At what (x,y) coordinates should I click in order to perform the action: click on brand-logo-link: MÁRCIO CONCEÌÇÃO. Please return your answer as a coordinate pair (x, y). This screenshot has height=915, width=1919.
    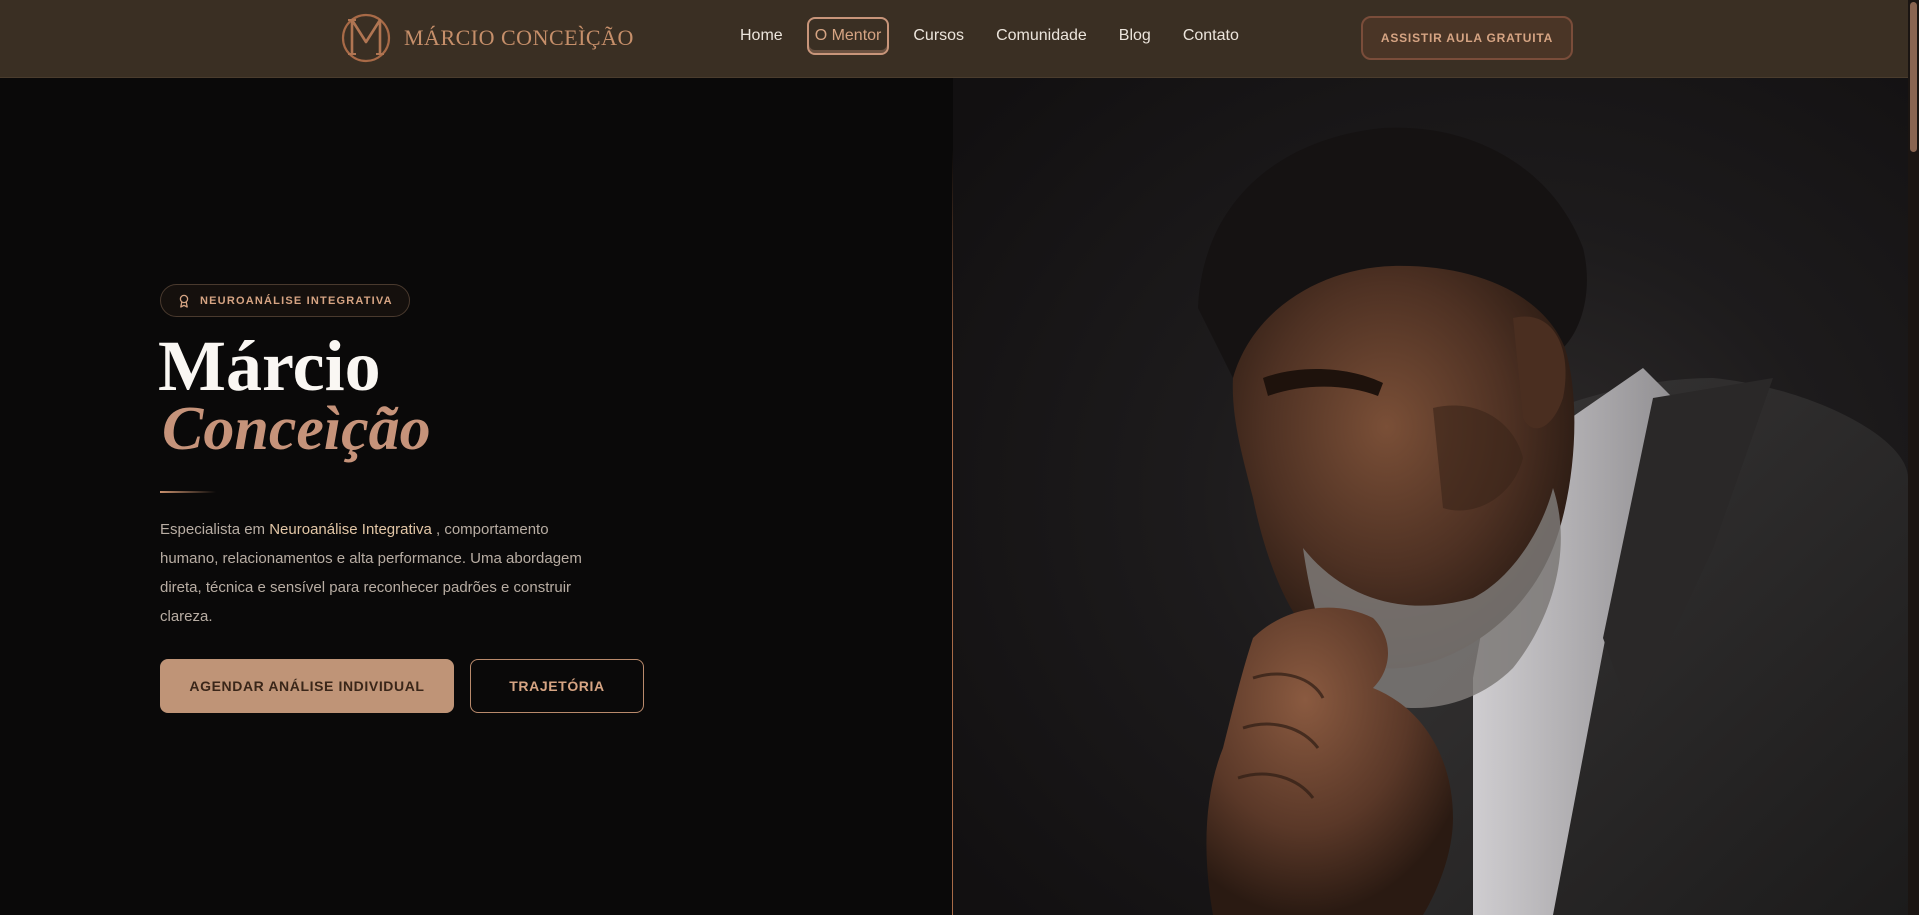
    Looking at the image, I should click on (486, 38).